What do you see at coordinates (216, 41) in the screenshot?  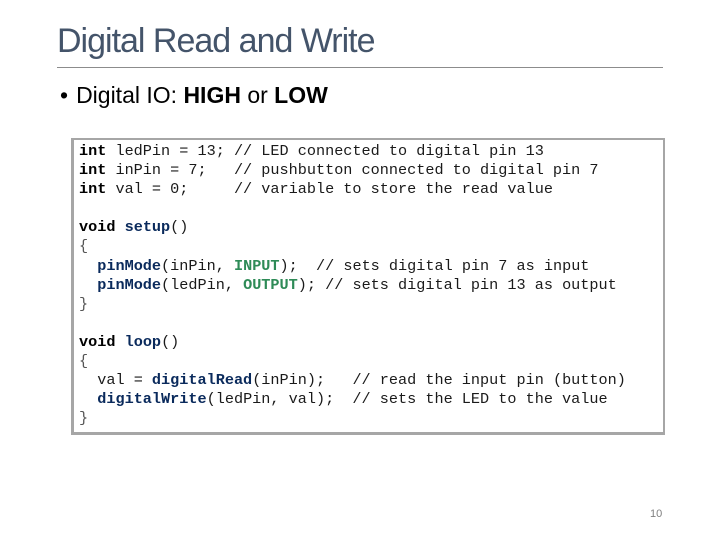 I see `slide-title: Digital Read and Write` at bounding box center [216, 41].